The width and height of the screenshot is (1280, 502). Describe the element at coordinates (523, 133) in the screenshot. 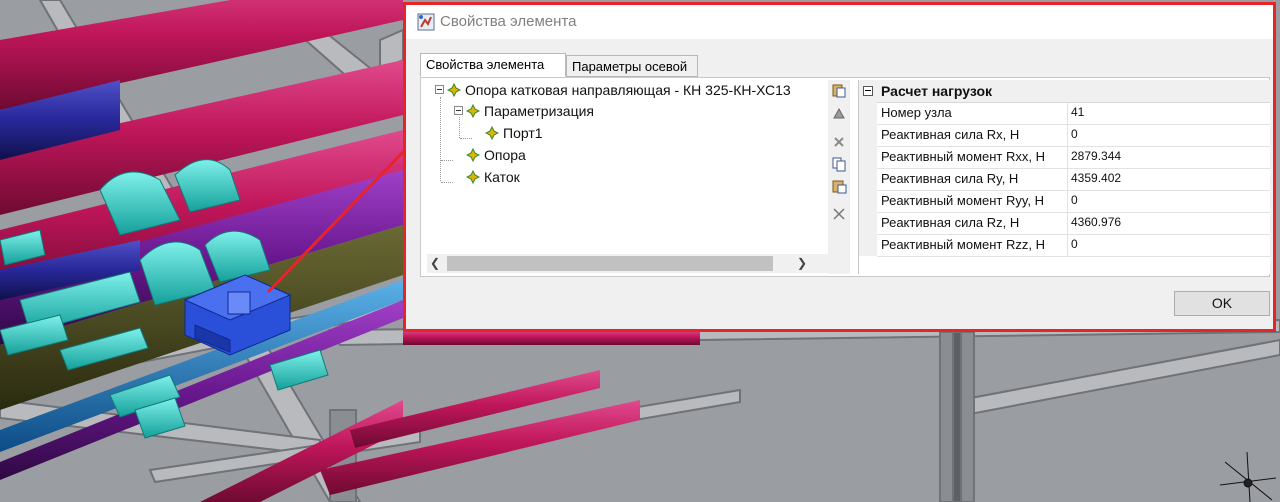

I see `tree-node-label: Порт1` at that location.